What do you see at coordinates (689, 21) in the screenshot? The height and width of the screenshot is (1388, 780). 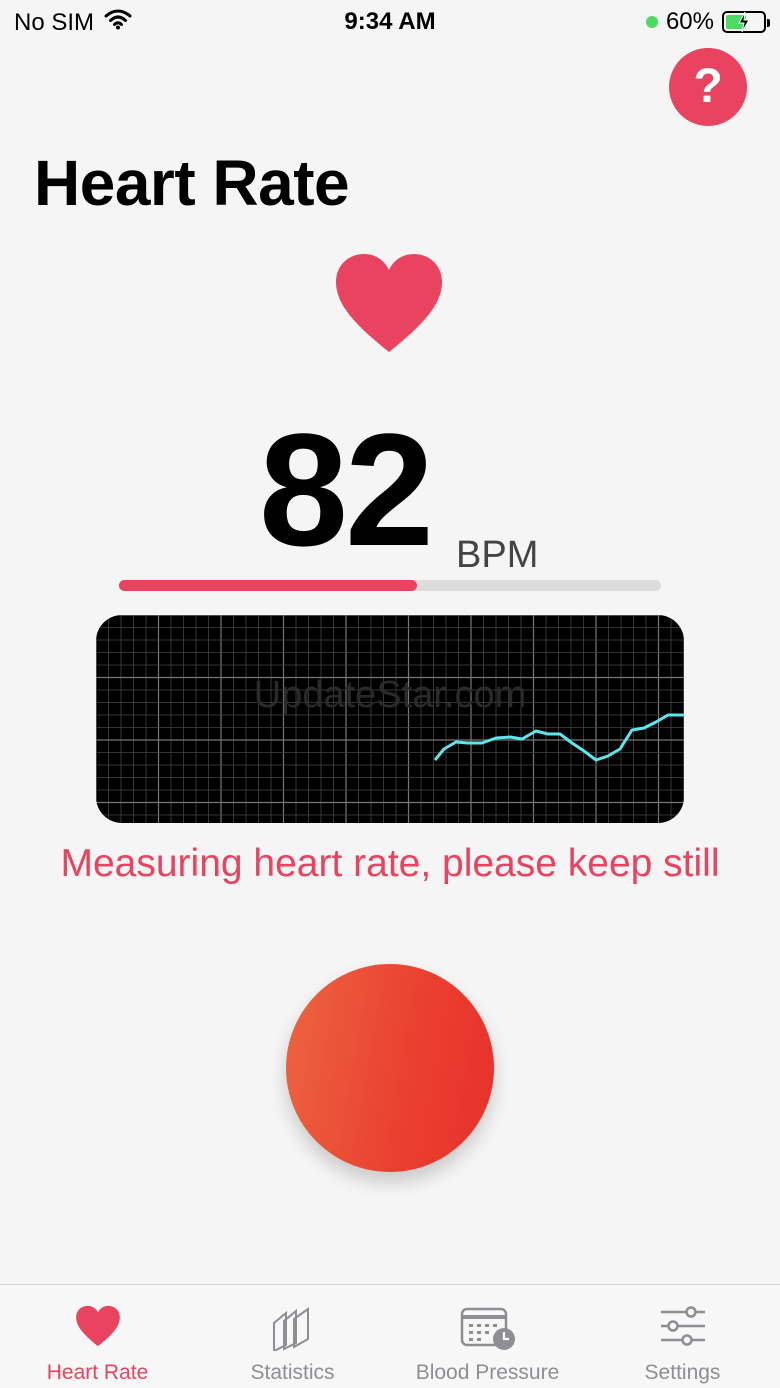 I see `battery-percent: 60%` at bounding box center [689, 21].